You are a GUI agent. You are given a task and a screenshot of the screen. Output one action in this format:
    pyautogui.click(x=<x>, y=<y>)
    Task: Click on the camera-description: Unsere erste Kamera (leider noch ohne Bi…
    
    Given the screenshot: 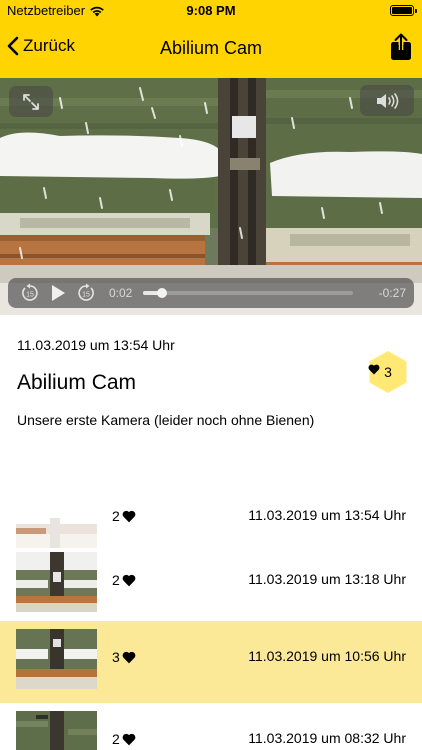 What is the action you would take?
    pyautogui.click(x=166, y=420)
    